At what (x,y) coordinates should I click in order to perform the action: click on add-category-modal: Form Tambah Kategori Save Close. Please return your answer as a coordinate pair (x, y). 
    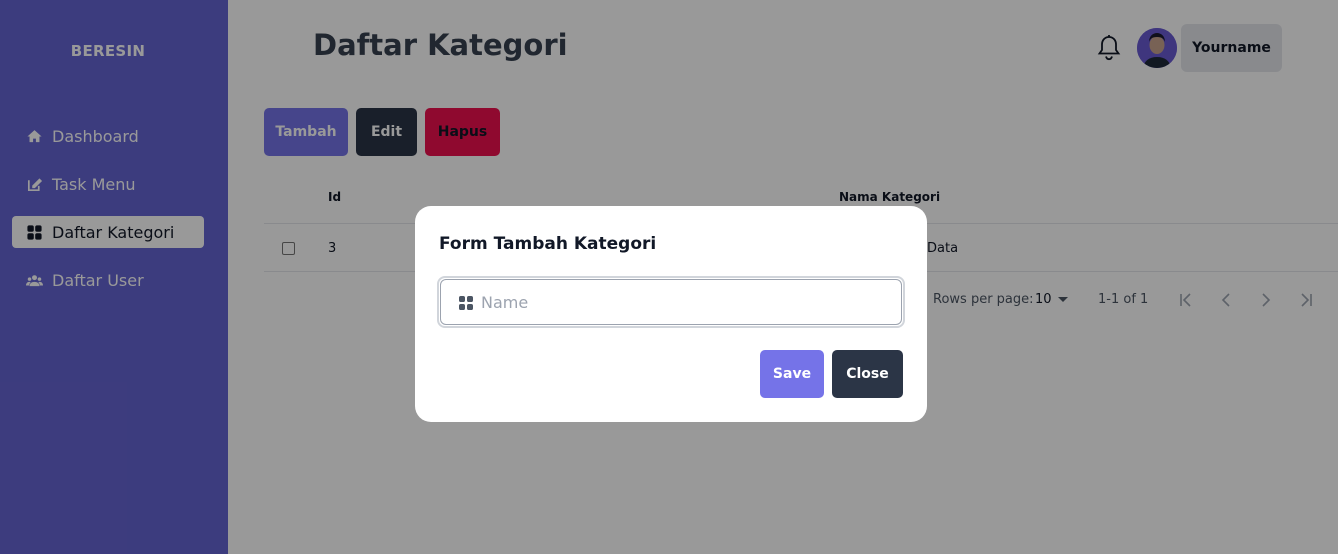
    Looking at the image, I should click on (671, 314).